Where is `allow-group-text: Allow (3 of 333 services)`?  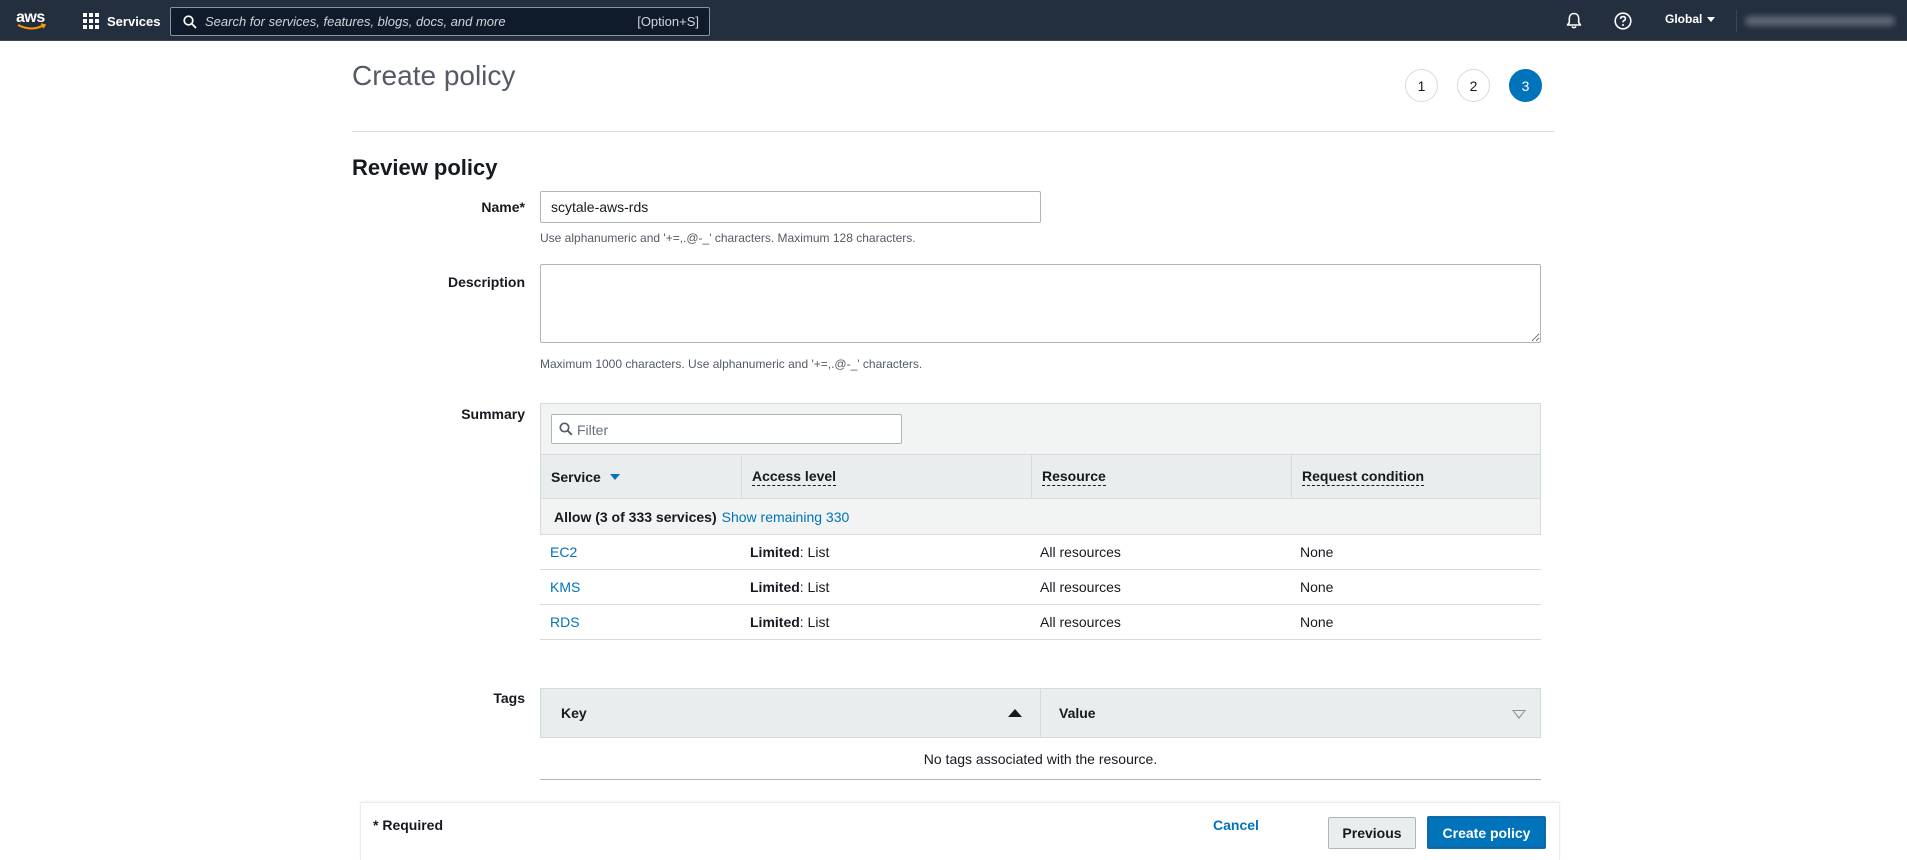
allow-group-text: Allow (3 of 333 services) is located at coordinates (635, 516).